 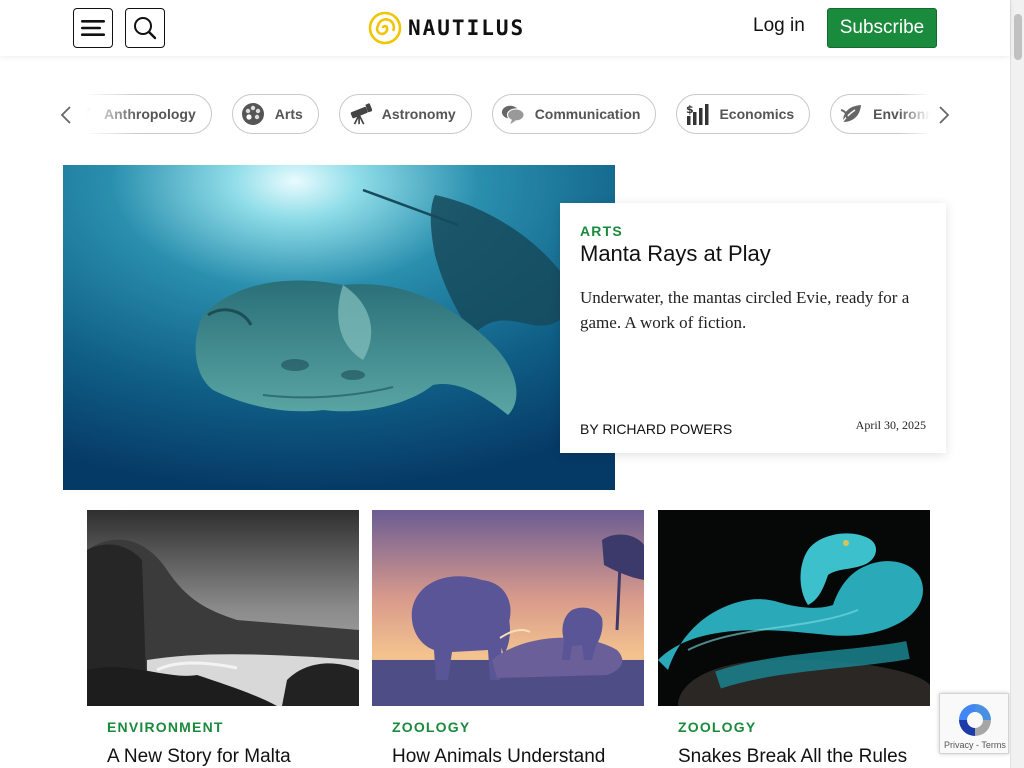 I want to click on site-header: NAUTILUS Log in Subscribe, so click(x=505, y=28).